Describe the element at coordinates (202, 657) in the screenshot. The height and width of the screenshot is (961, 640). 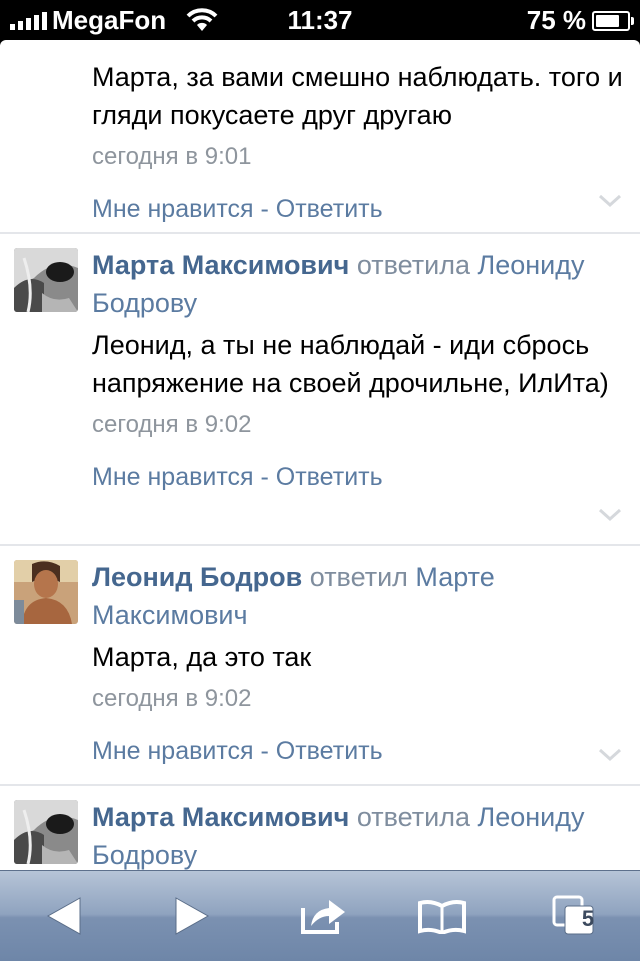
I see `comment-text: Марта, да это так` at that location.